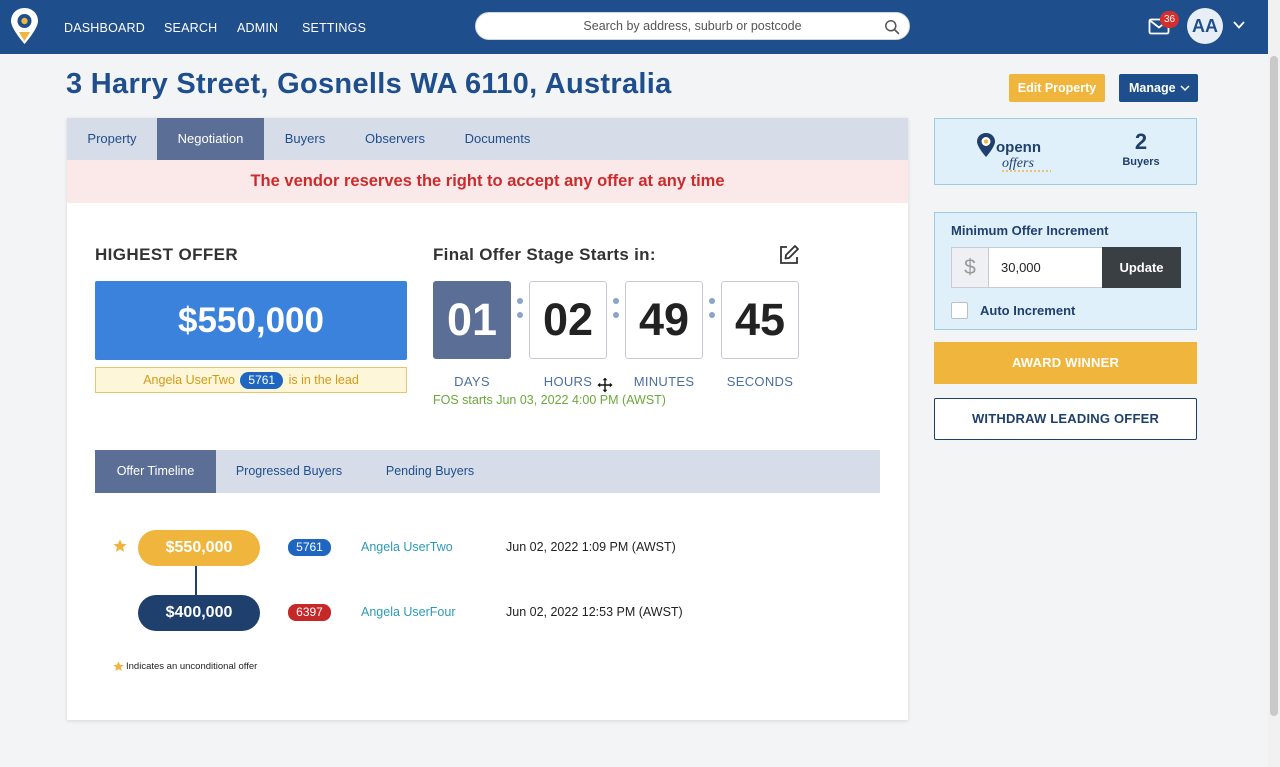 The width and height of the screenshot is (1280, 767). Describe the element at coordinates (591, 547) in the screenshot. I see `offer-date: Jun 02, 2022 1:09 PM (AWST)` at that location.